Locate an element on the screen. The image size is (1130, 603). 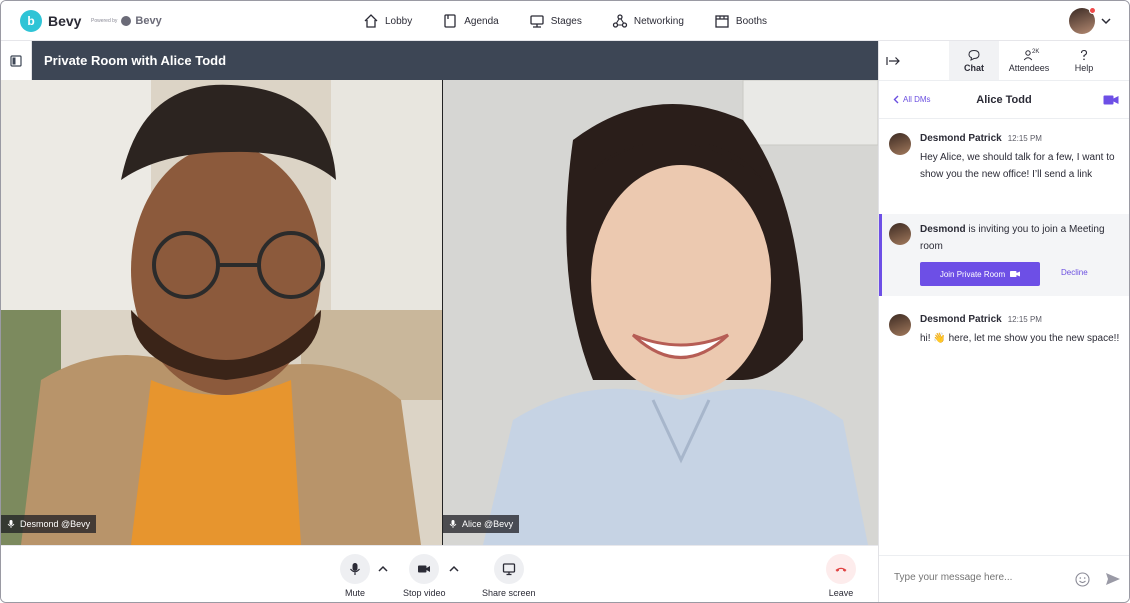
send-icon is located at coordinates (1113, 579).